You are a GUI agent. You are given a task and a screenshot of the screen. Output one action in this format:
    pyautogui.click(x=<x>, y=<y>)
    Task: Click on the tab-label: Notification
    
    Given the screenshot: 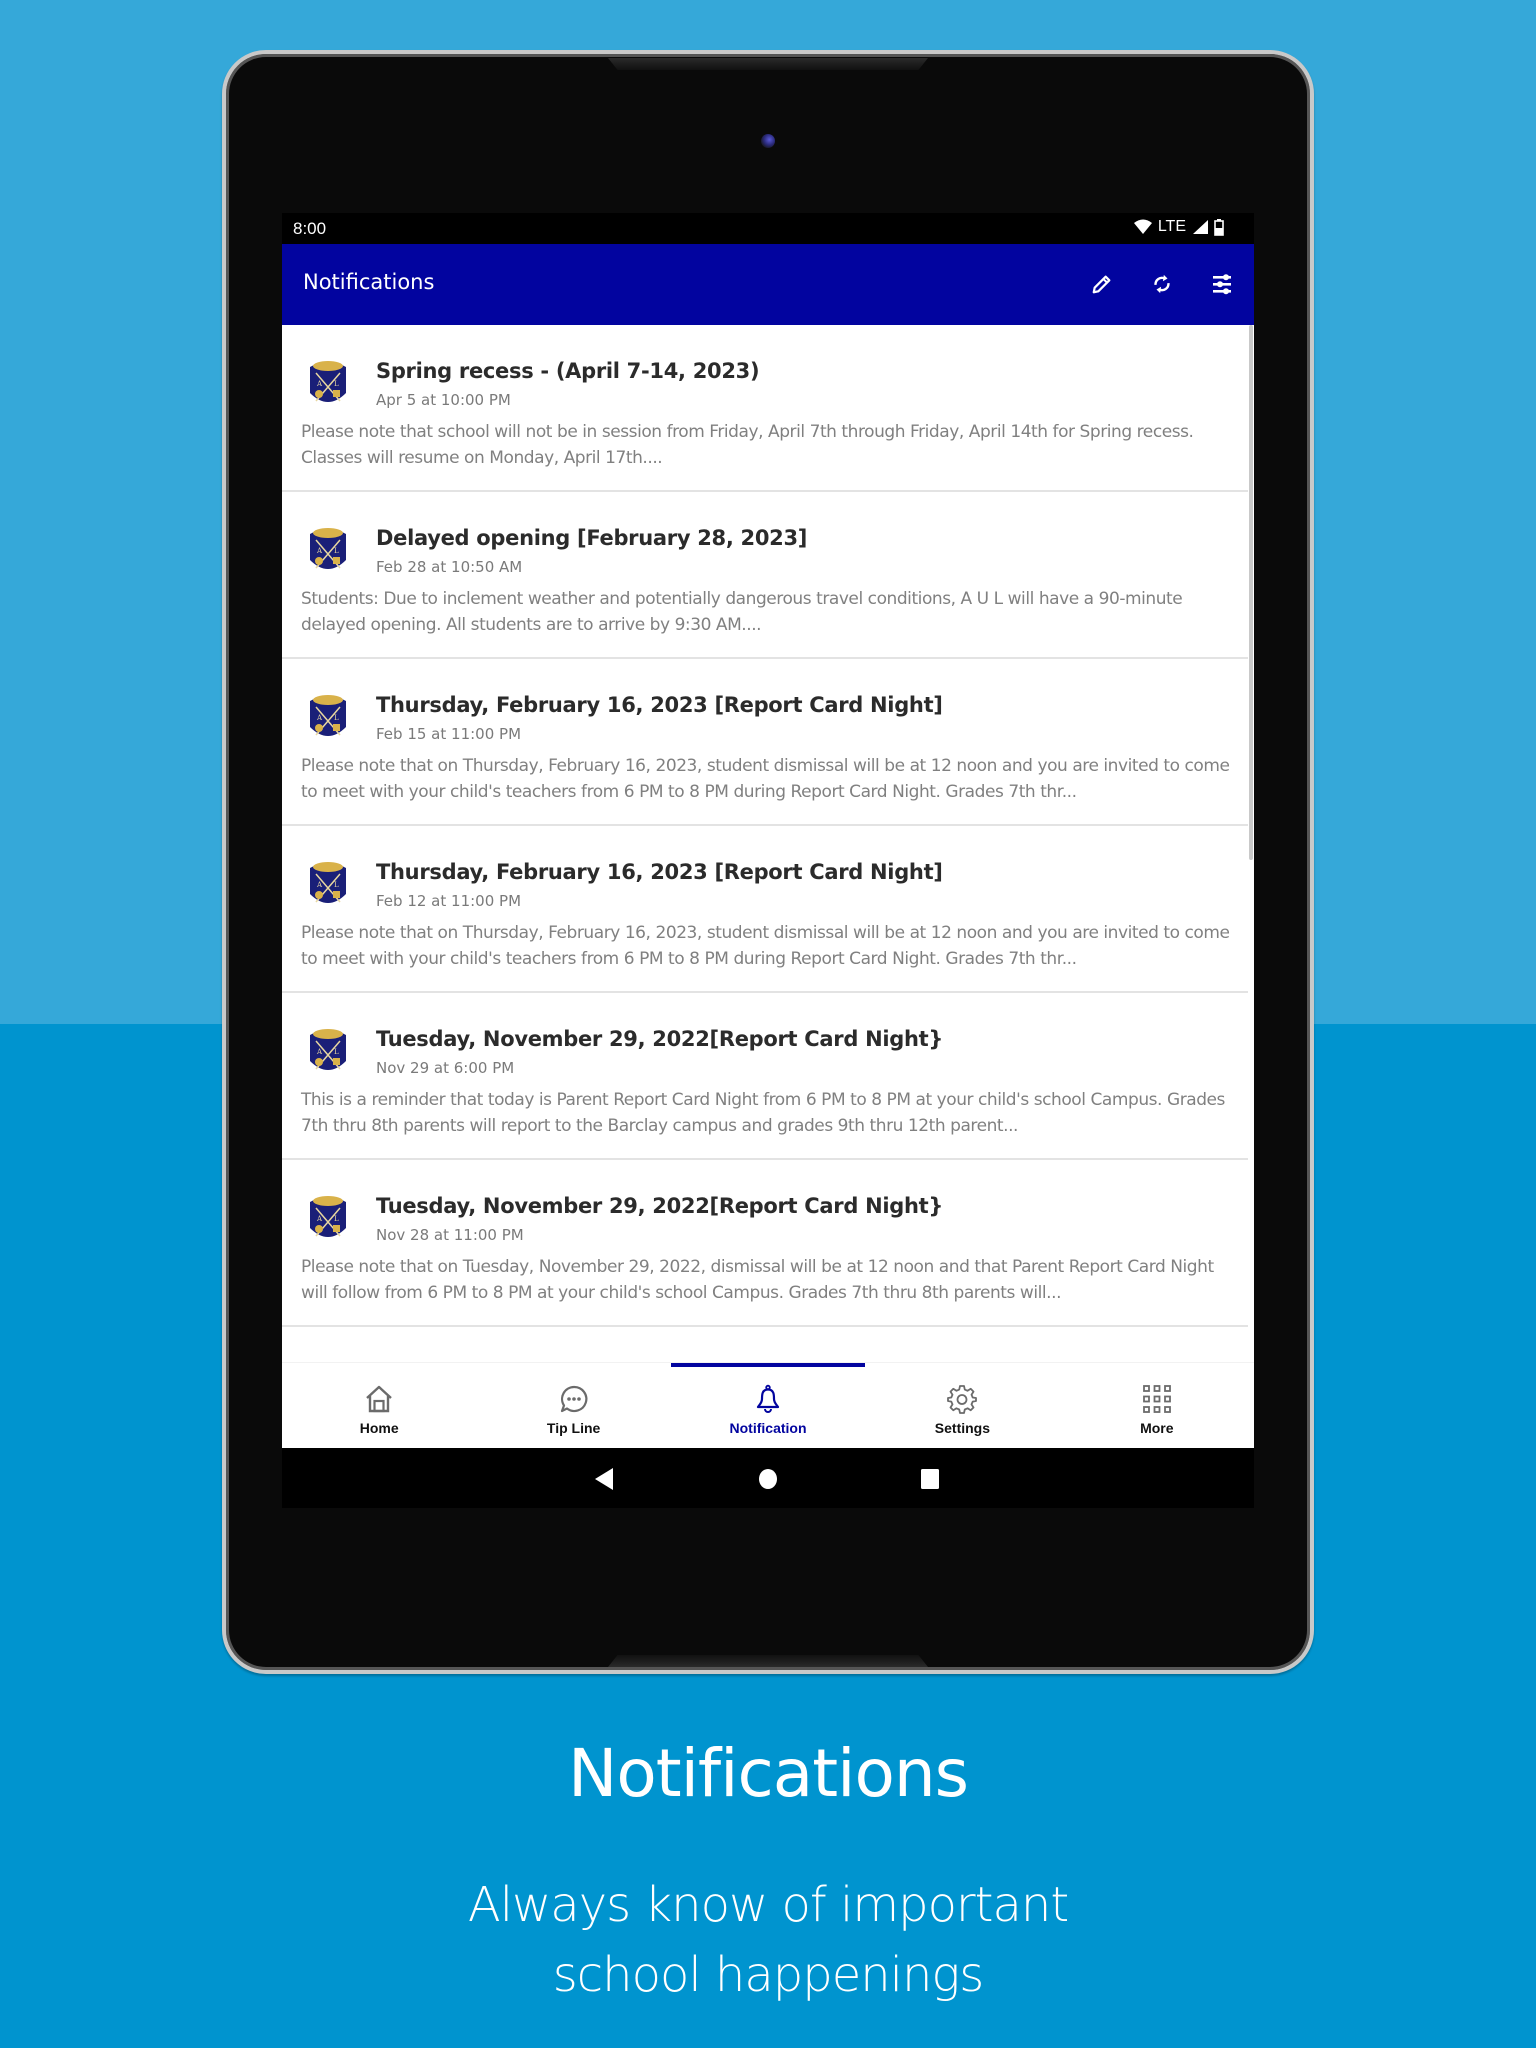 What is the action you would take?
    pyautogui.click(x=768, y=1428)
    